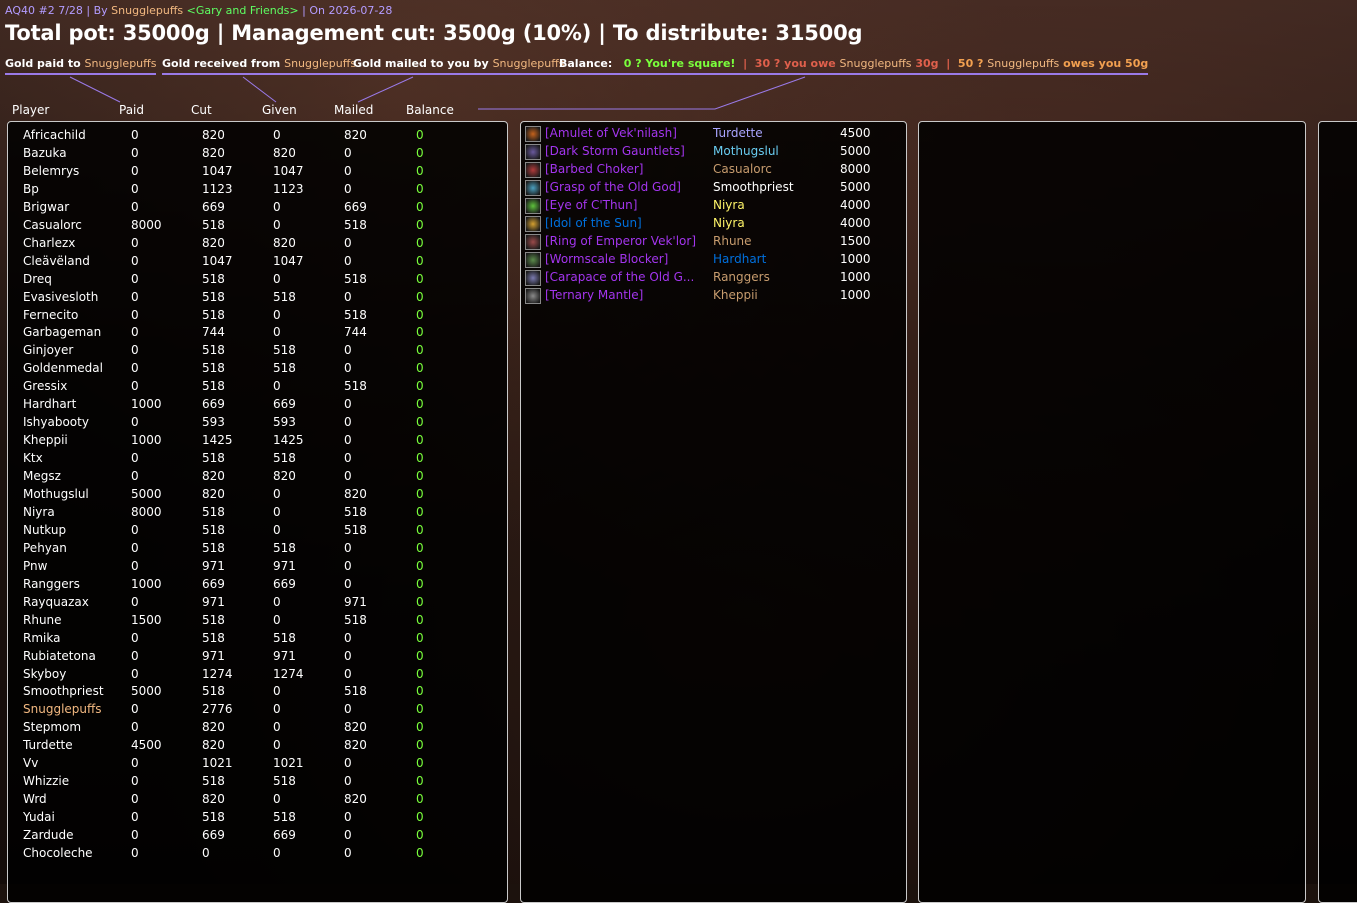  I want to click on player-name: Cleävëland, so click(56, 260).